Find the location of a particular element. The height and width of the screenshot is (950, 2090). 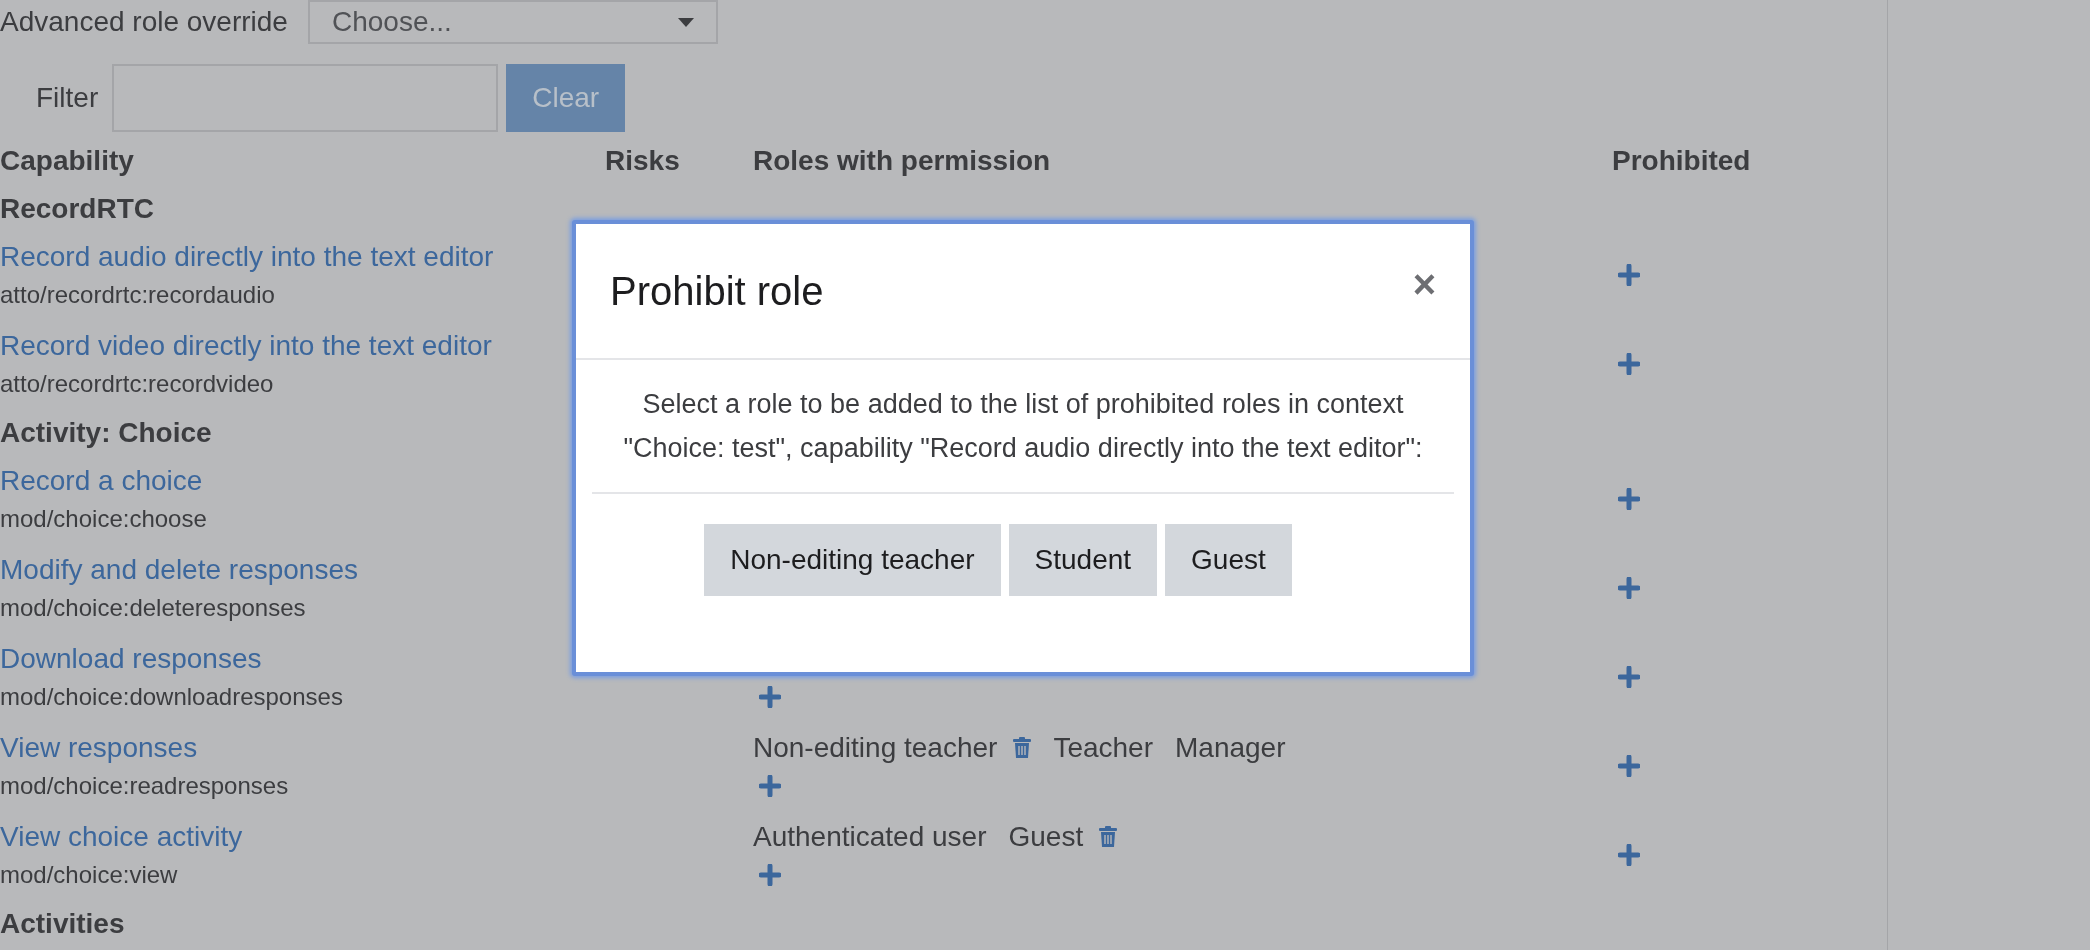

role-button: Non-editing teacher is located at coordinates (852, 560).